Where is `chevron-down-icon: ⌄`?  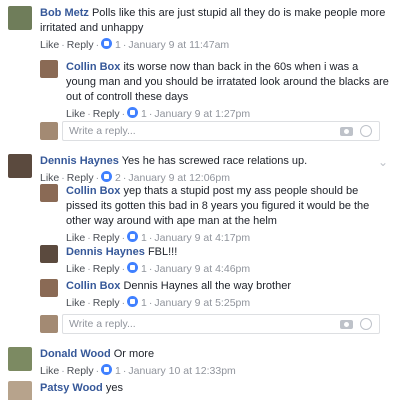
chevron-down-icon: ⌄ is located at coordinates (383, 162).